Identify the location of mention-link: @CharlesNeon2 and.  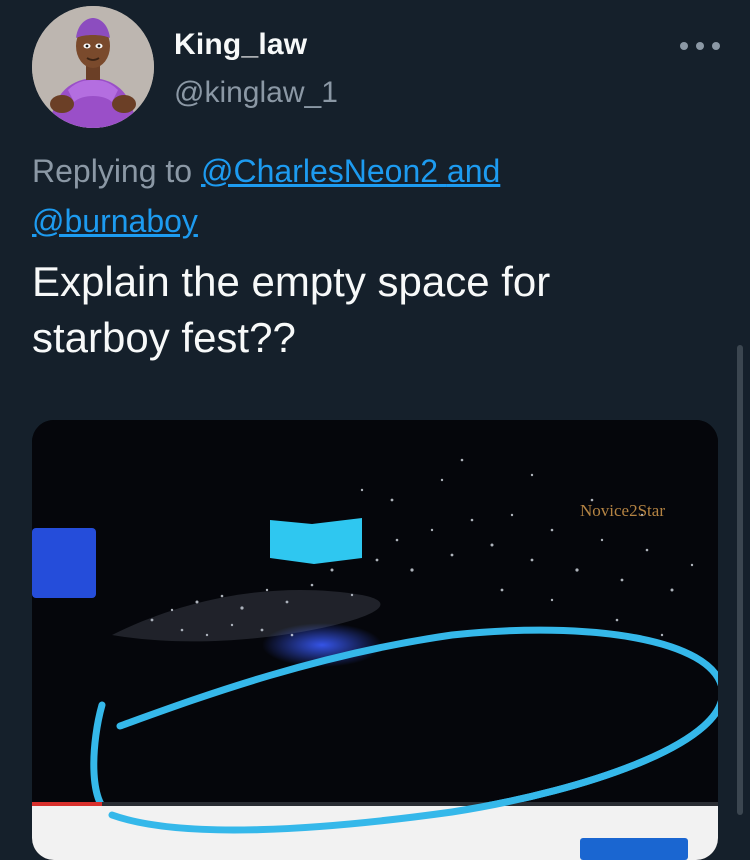
(350, 171).